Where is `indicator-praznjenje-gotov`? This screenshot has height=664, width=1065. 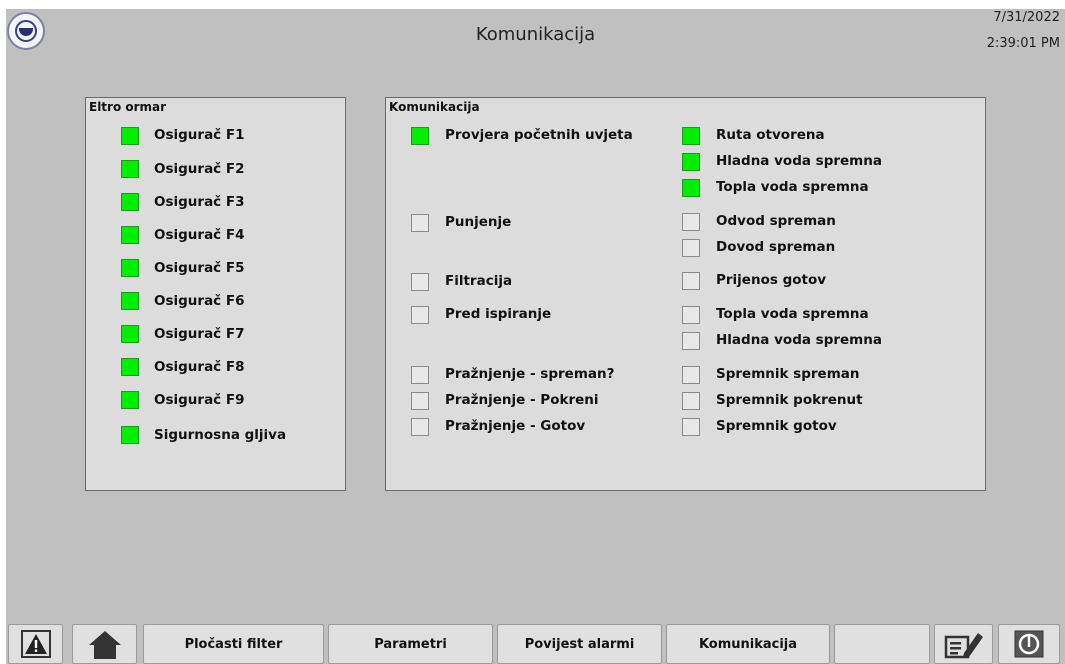 indicator-praznjenje-gotov is located at coordinates (420, 427).